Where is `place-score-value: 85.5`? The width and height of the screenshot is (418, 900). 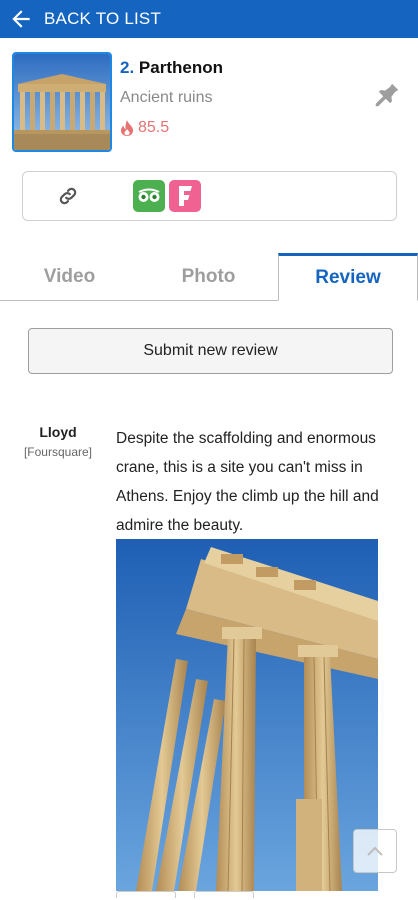
place-score-value: 85.5 is located at coordinates (154, 127).